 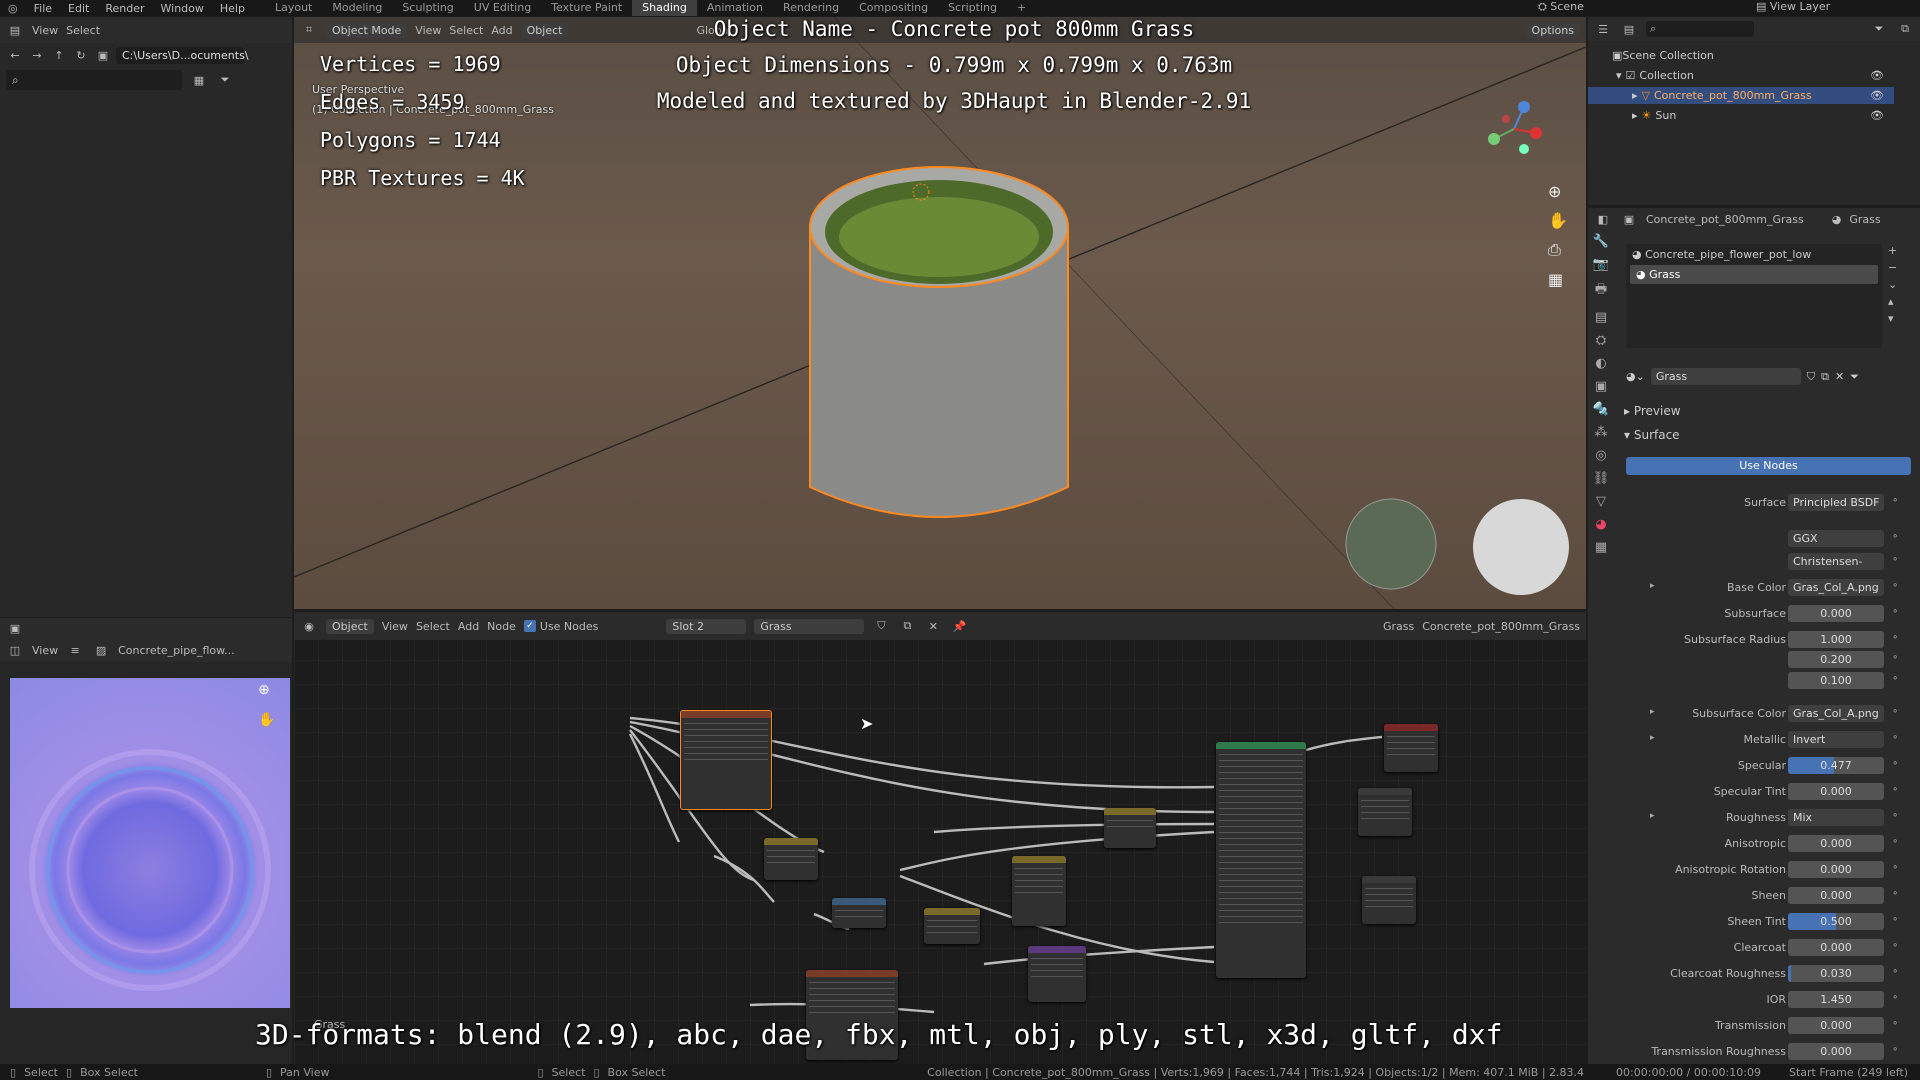 What do you see at coordinates (1892, 284) in the screenshot?
I see `slot-menu-icon: ⌄` at bounding box center [1892, 284].